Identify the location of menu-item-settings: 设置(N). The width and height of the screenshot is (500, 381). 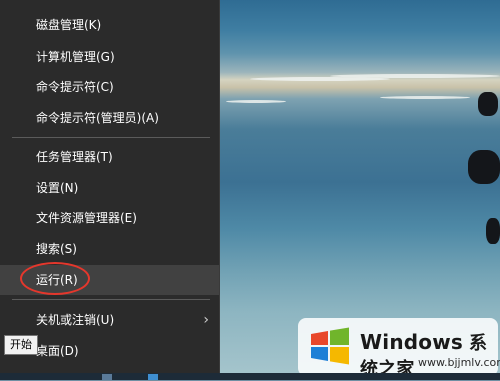
(109, 188).